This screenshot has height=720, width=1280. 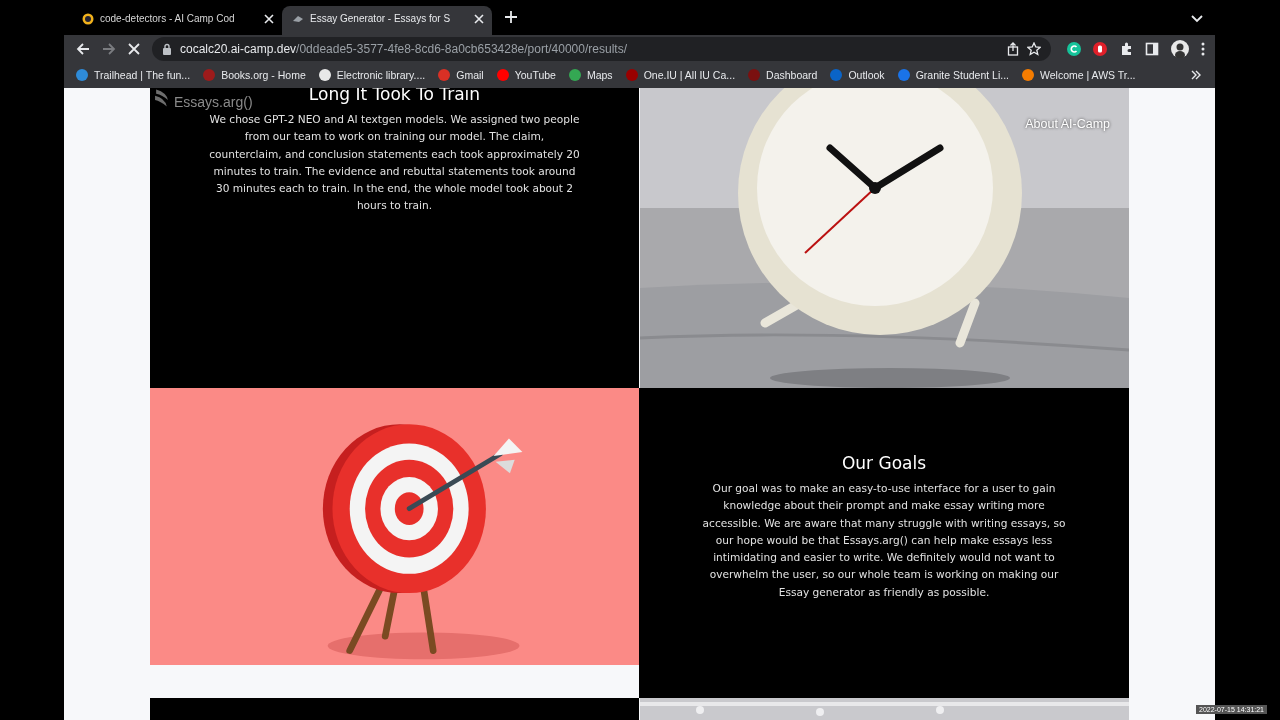 What do you see at coordinates (134, 48) in the screenshot?
I see `stop-icon` at bounding box center [134, 48].